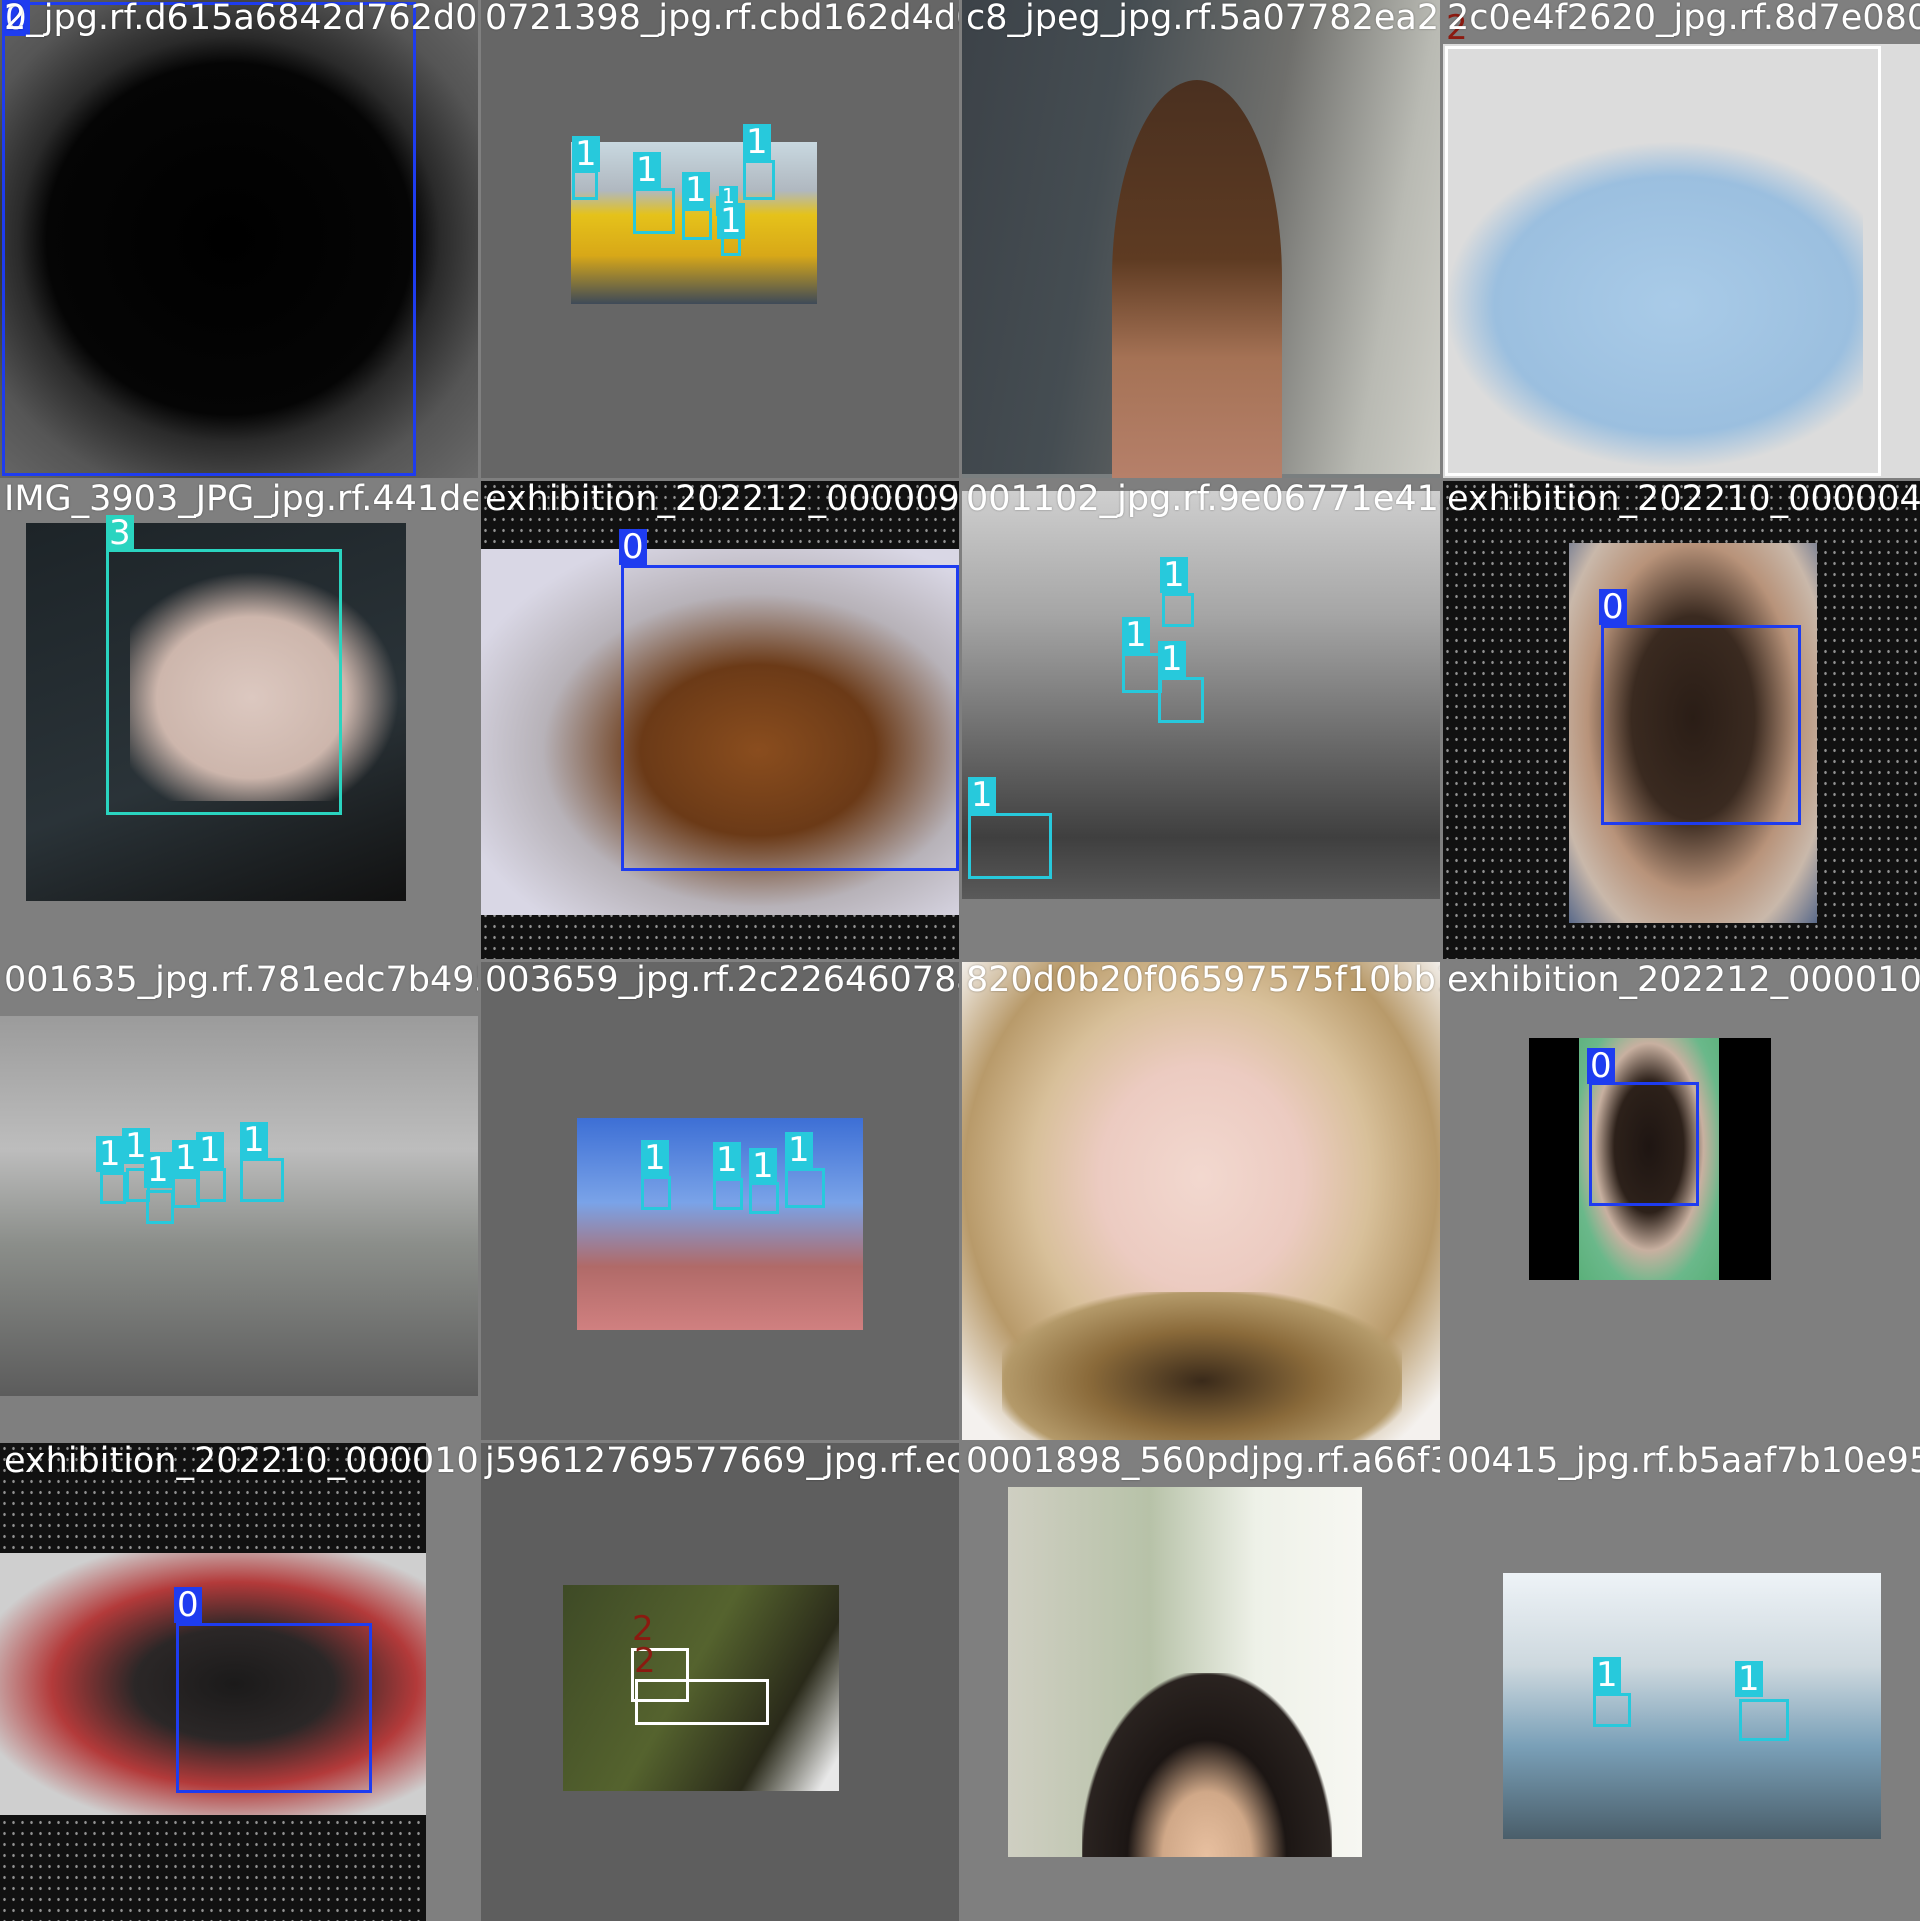  Describe the element at coordinates (1197, 279) in the screenshot. I see `hair-shape` at that location.